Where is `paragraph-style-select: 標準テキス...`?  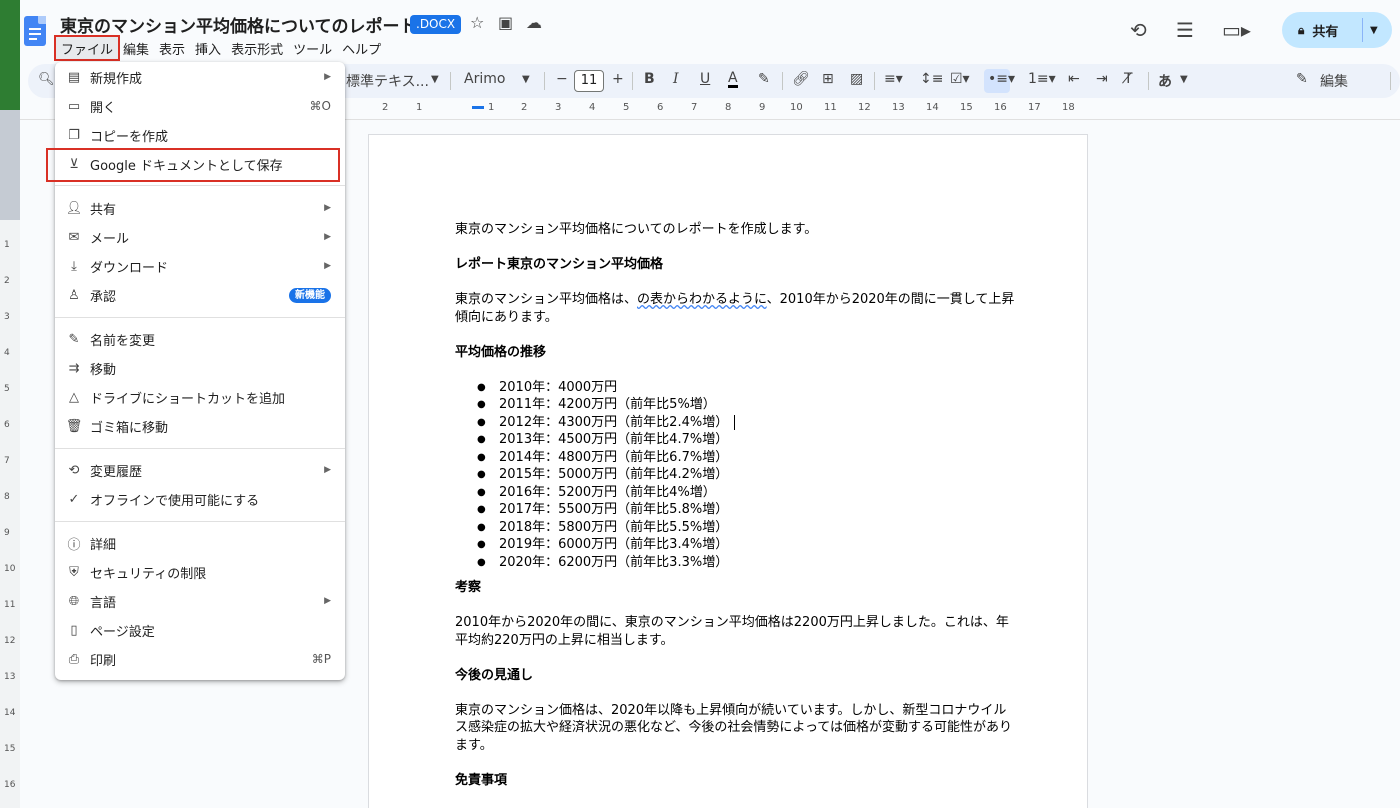 paragraph-style-select: 標準テキス... is located at coordinates (387, 81).